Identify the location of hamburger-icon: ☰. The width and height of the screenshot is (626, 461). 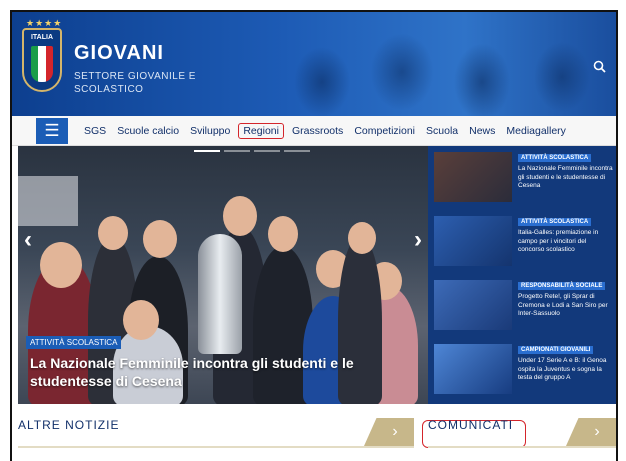
(52, 131).